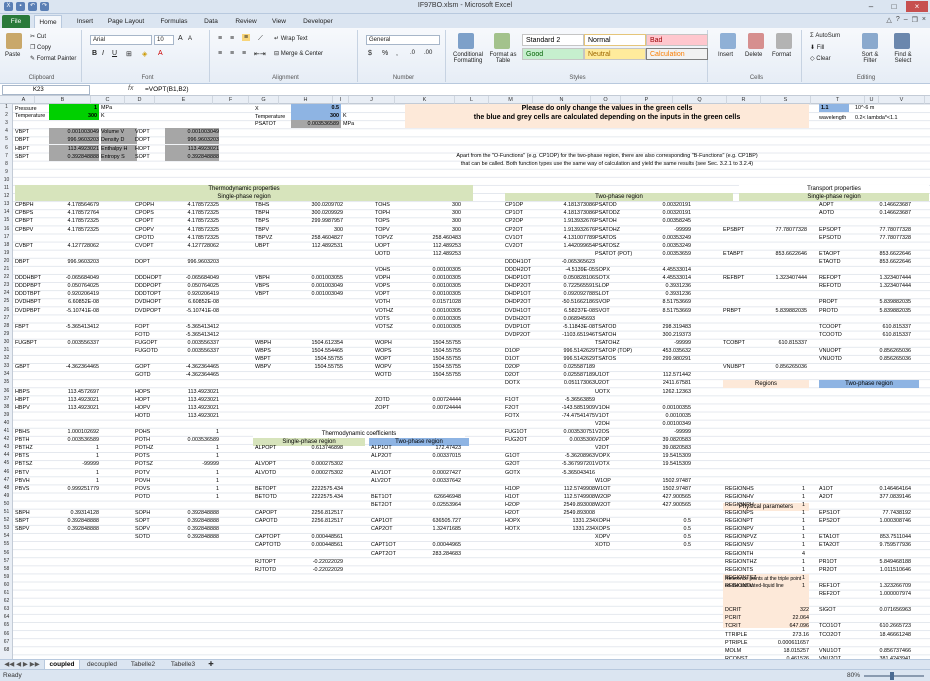  I want to click on cell: CPBPT, so click(24, 221).